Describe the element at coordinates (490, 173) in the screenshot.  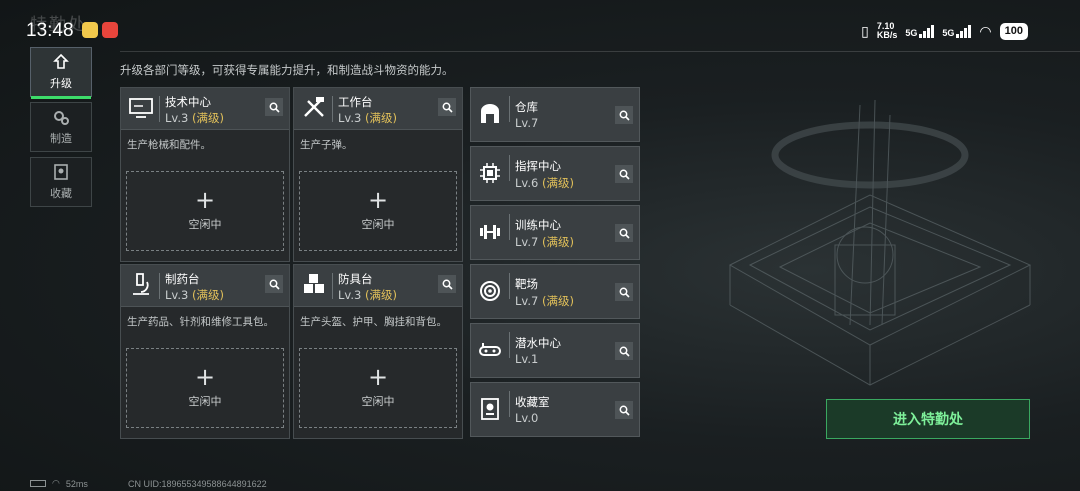
I see `chip-icon` at that location.